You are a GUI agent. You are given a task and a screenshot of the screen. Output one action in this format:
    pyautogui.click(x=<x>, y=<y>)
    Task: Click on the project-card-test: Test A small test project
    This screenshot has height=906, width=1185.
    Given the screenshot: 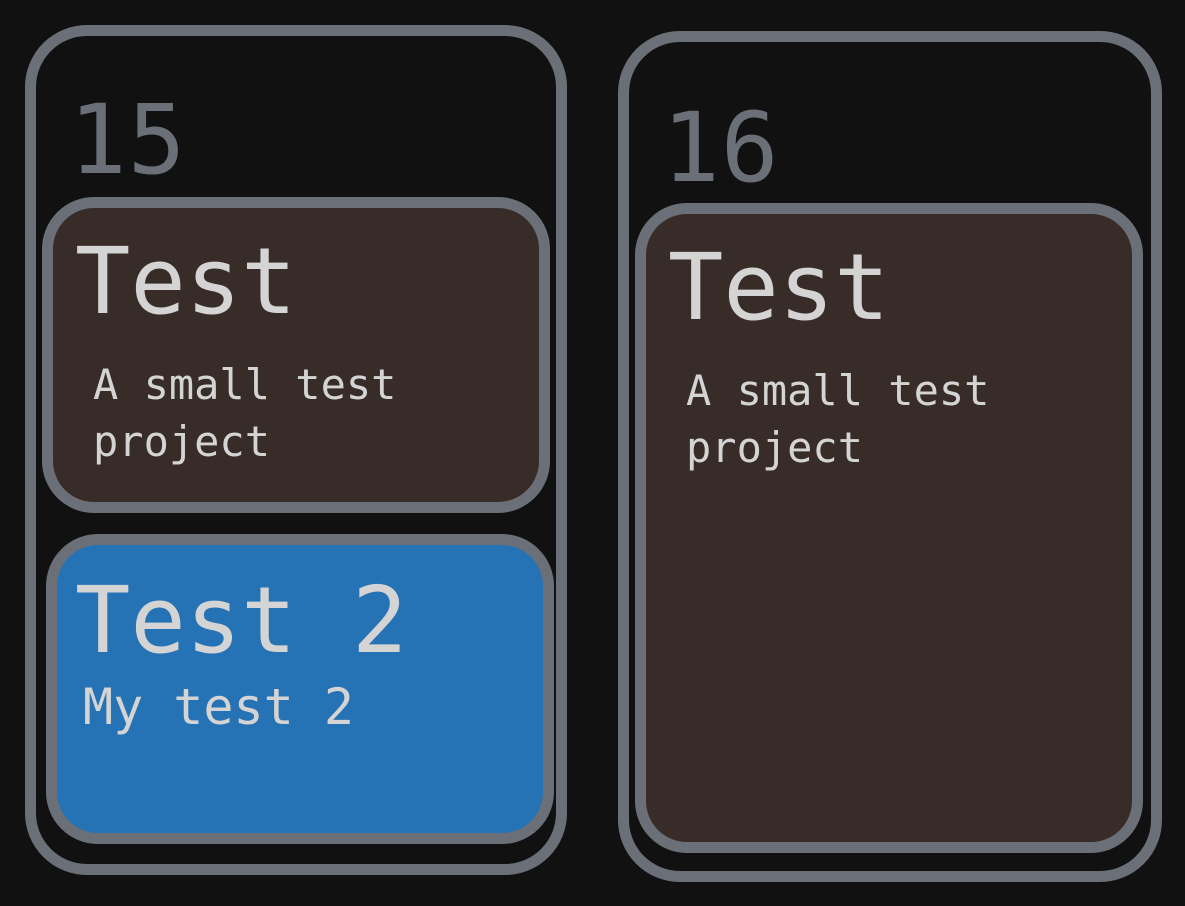 What is the action you would take?
    pyautogui.click(x=296, y=355)
    